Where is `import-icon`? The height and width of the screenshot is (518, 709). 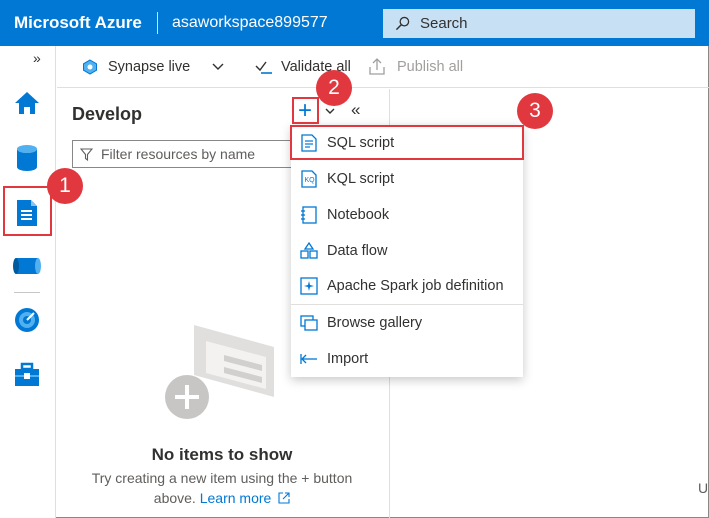 import-icon is located at coordinates (308, 359).